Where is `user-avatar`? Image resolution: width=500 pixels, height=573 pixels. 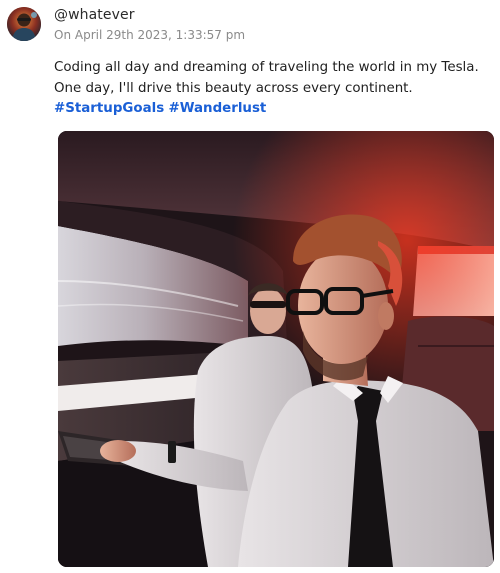
user-avatar is located at coordinates (24, 24).